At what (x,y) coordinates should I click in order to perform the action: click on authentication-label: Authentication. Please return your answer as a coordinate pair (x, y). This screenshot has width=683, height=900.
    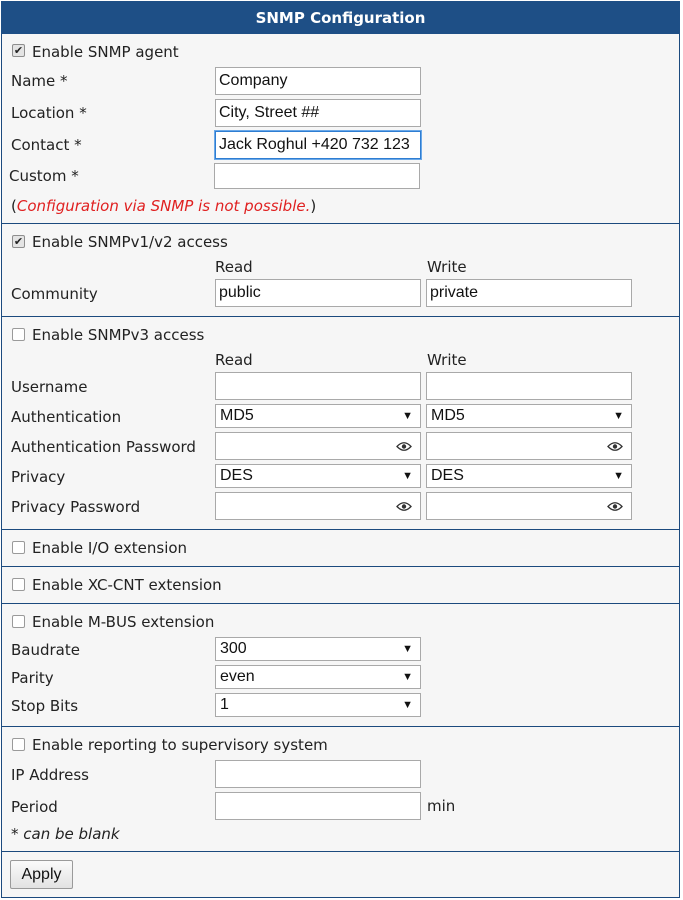
    Looking at the image, I should click on (66, 417).